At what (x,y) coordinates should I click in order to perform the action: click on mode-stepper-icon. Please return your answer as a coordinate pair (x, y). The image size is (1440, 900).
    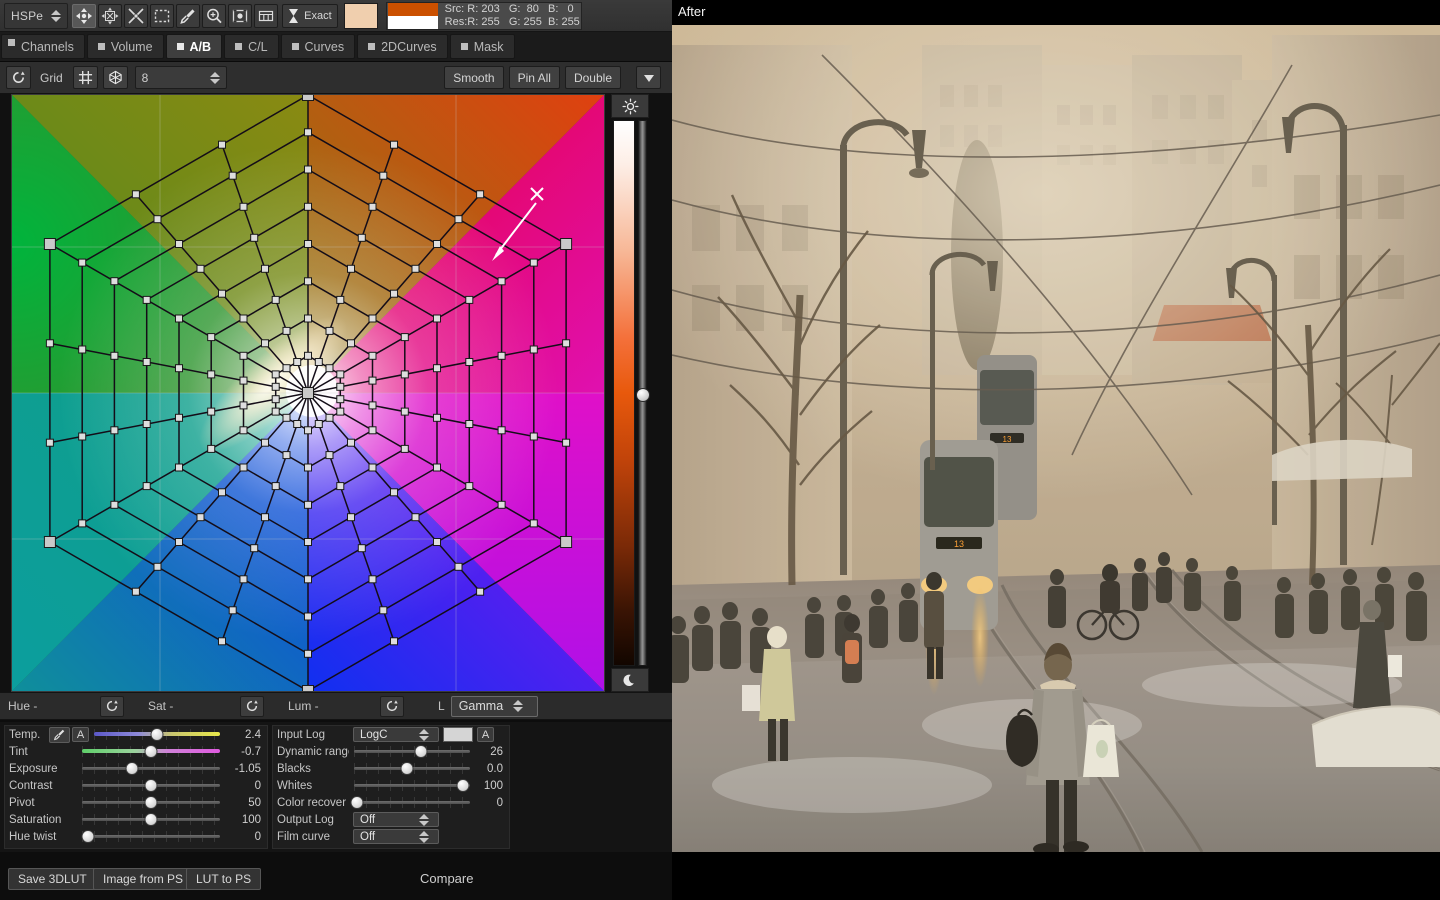
    Looking at the image, I should click on (56, 16).